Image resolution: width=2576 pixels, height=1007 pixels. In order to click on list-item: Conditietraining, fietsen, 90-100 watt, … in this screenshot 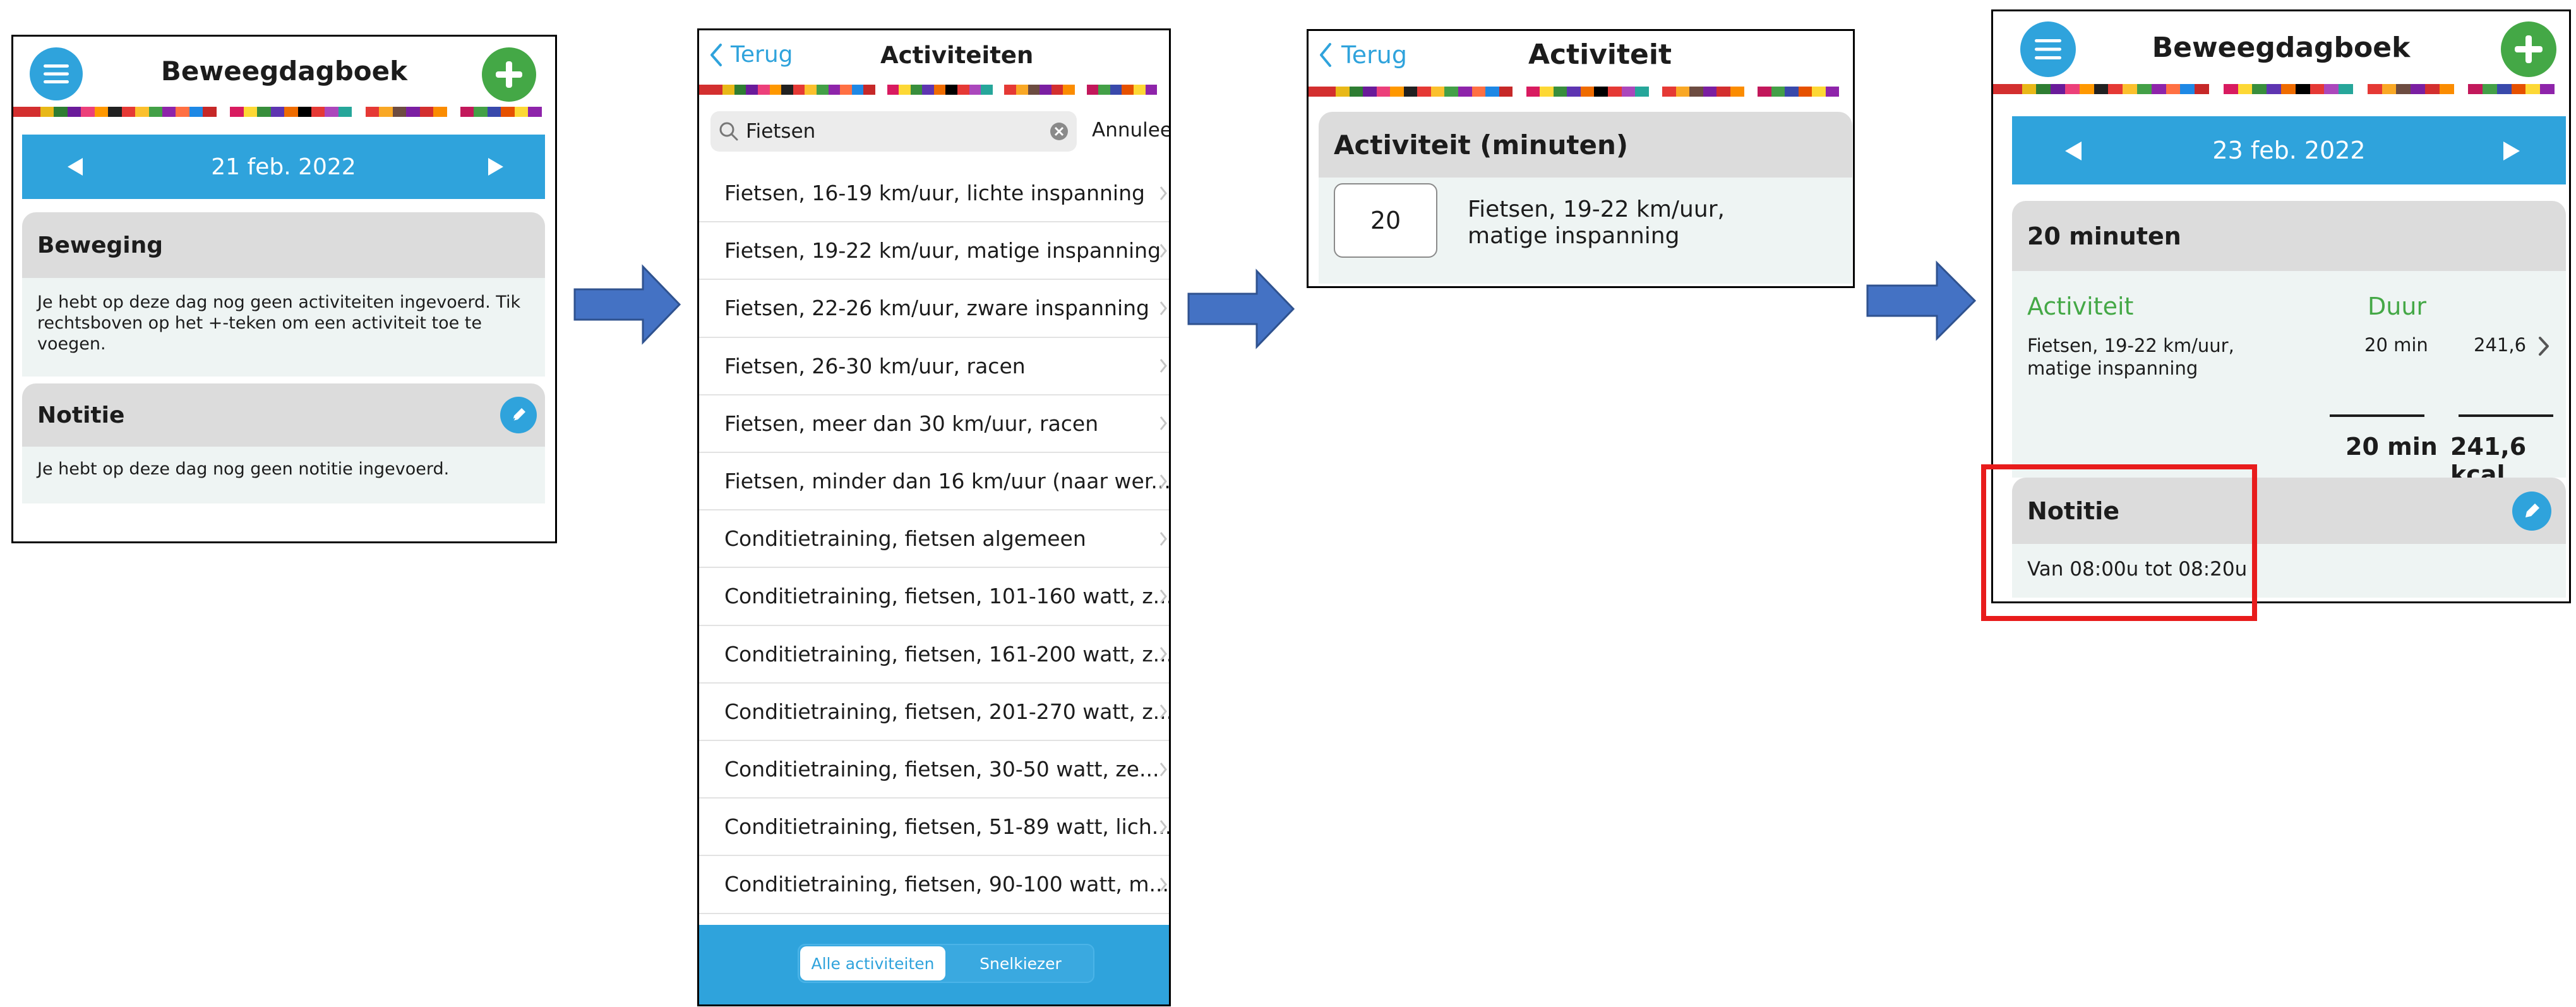, I will do `click(934, 885)`.